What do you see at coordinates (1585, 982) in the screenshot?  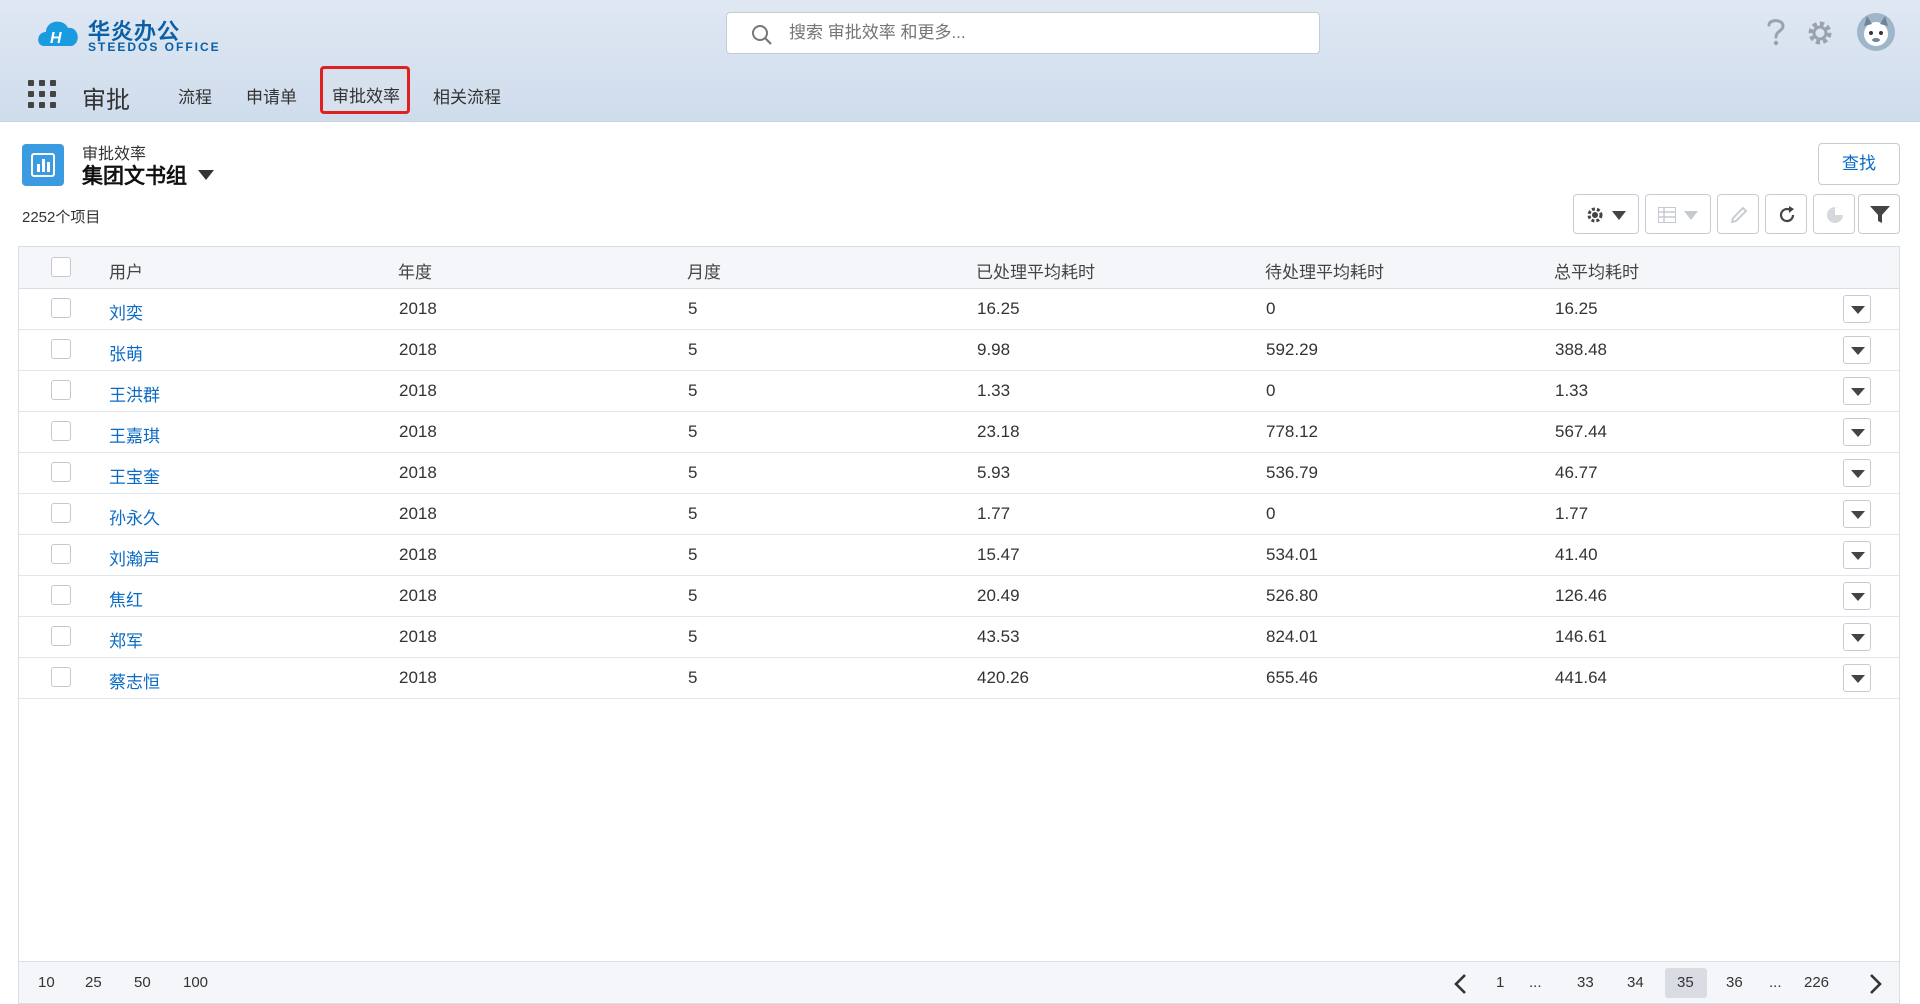 I see `page-link: 33` at bounding box center [1585, 982].